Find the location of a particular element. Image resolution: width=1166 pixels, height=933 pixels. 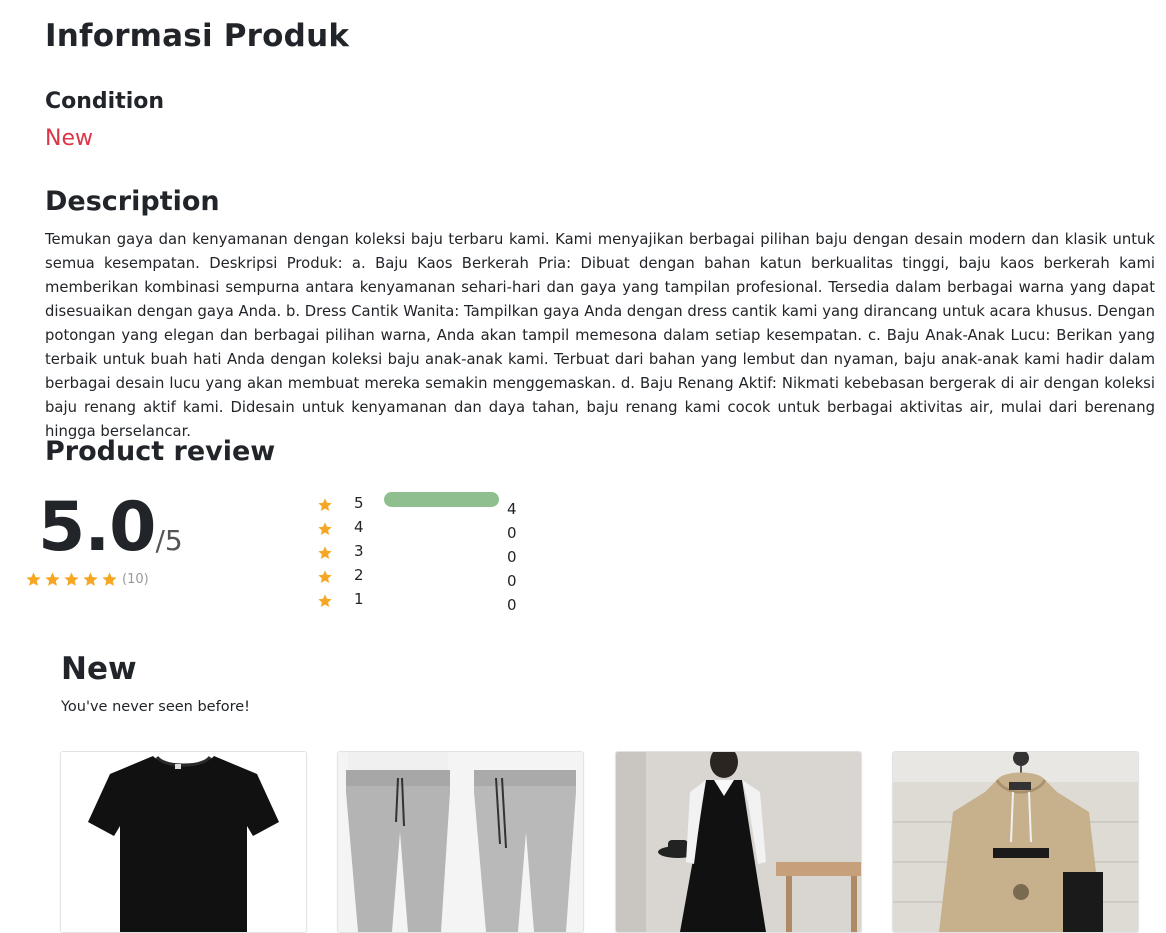

rating-row-1: 10 is located at coordinates (425, 601).